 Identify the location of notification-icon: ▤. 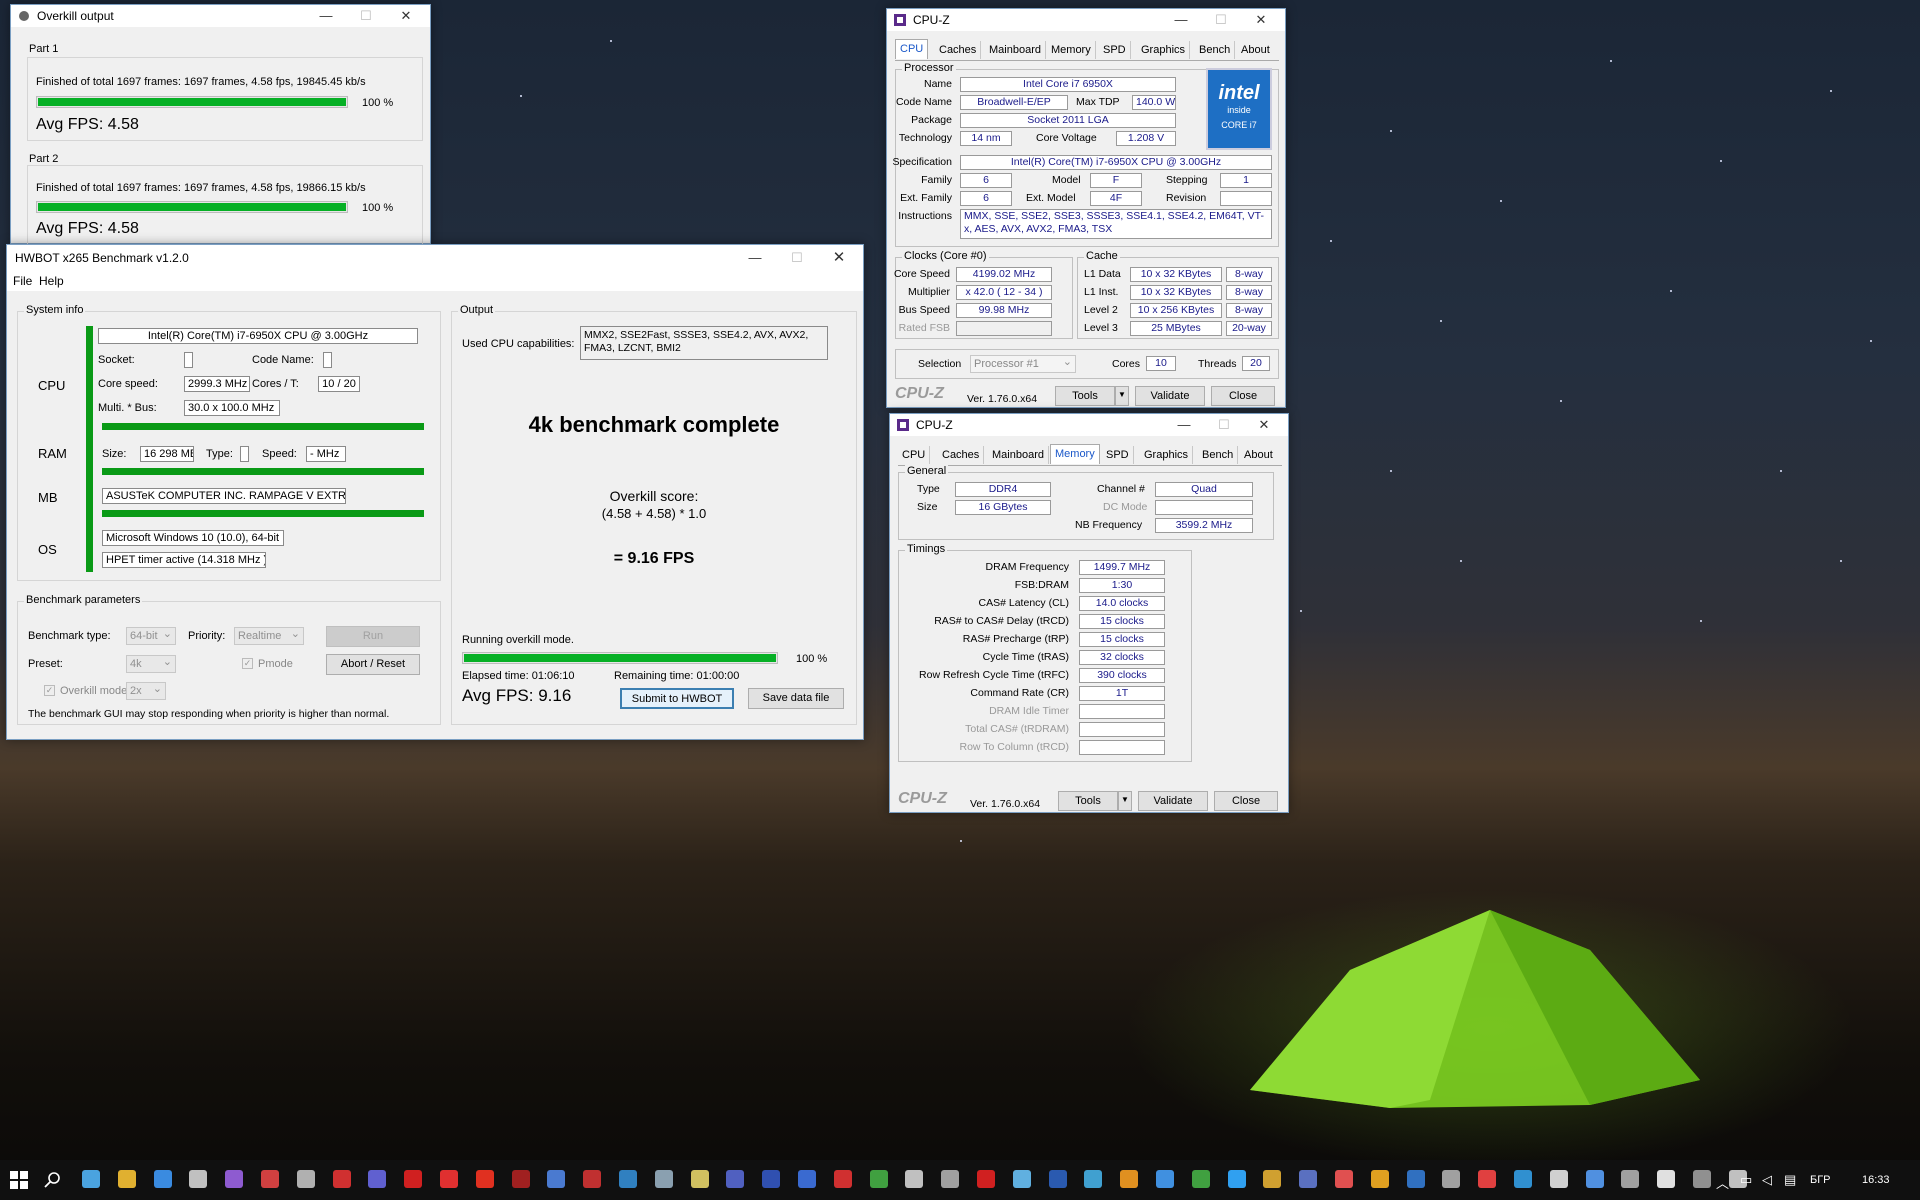
(1790, 1180).